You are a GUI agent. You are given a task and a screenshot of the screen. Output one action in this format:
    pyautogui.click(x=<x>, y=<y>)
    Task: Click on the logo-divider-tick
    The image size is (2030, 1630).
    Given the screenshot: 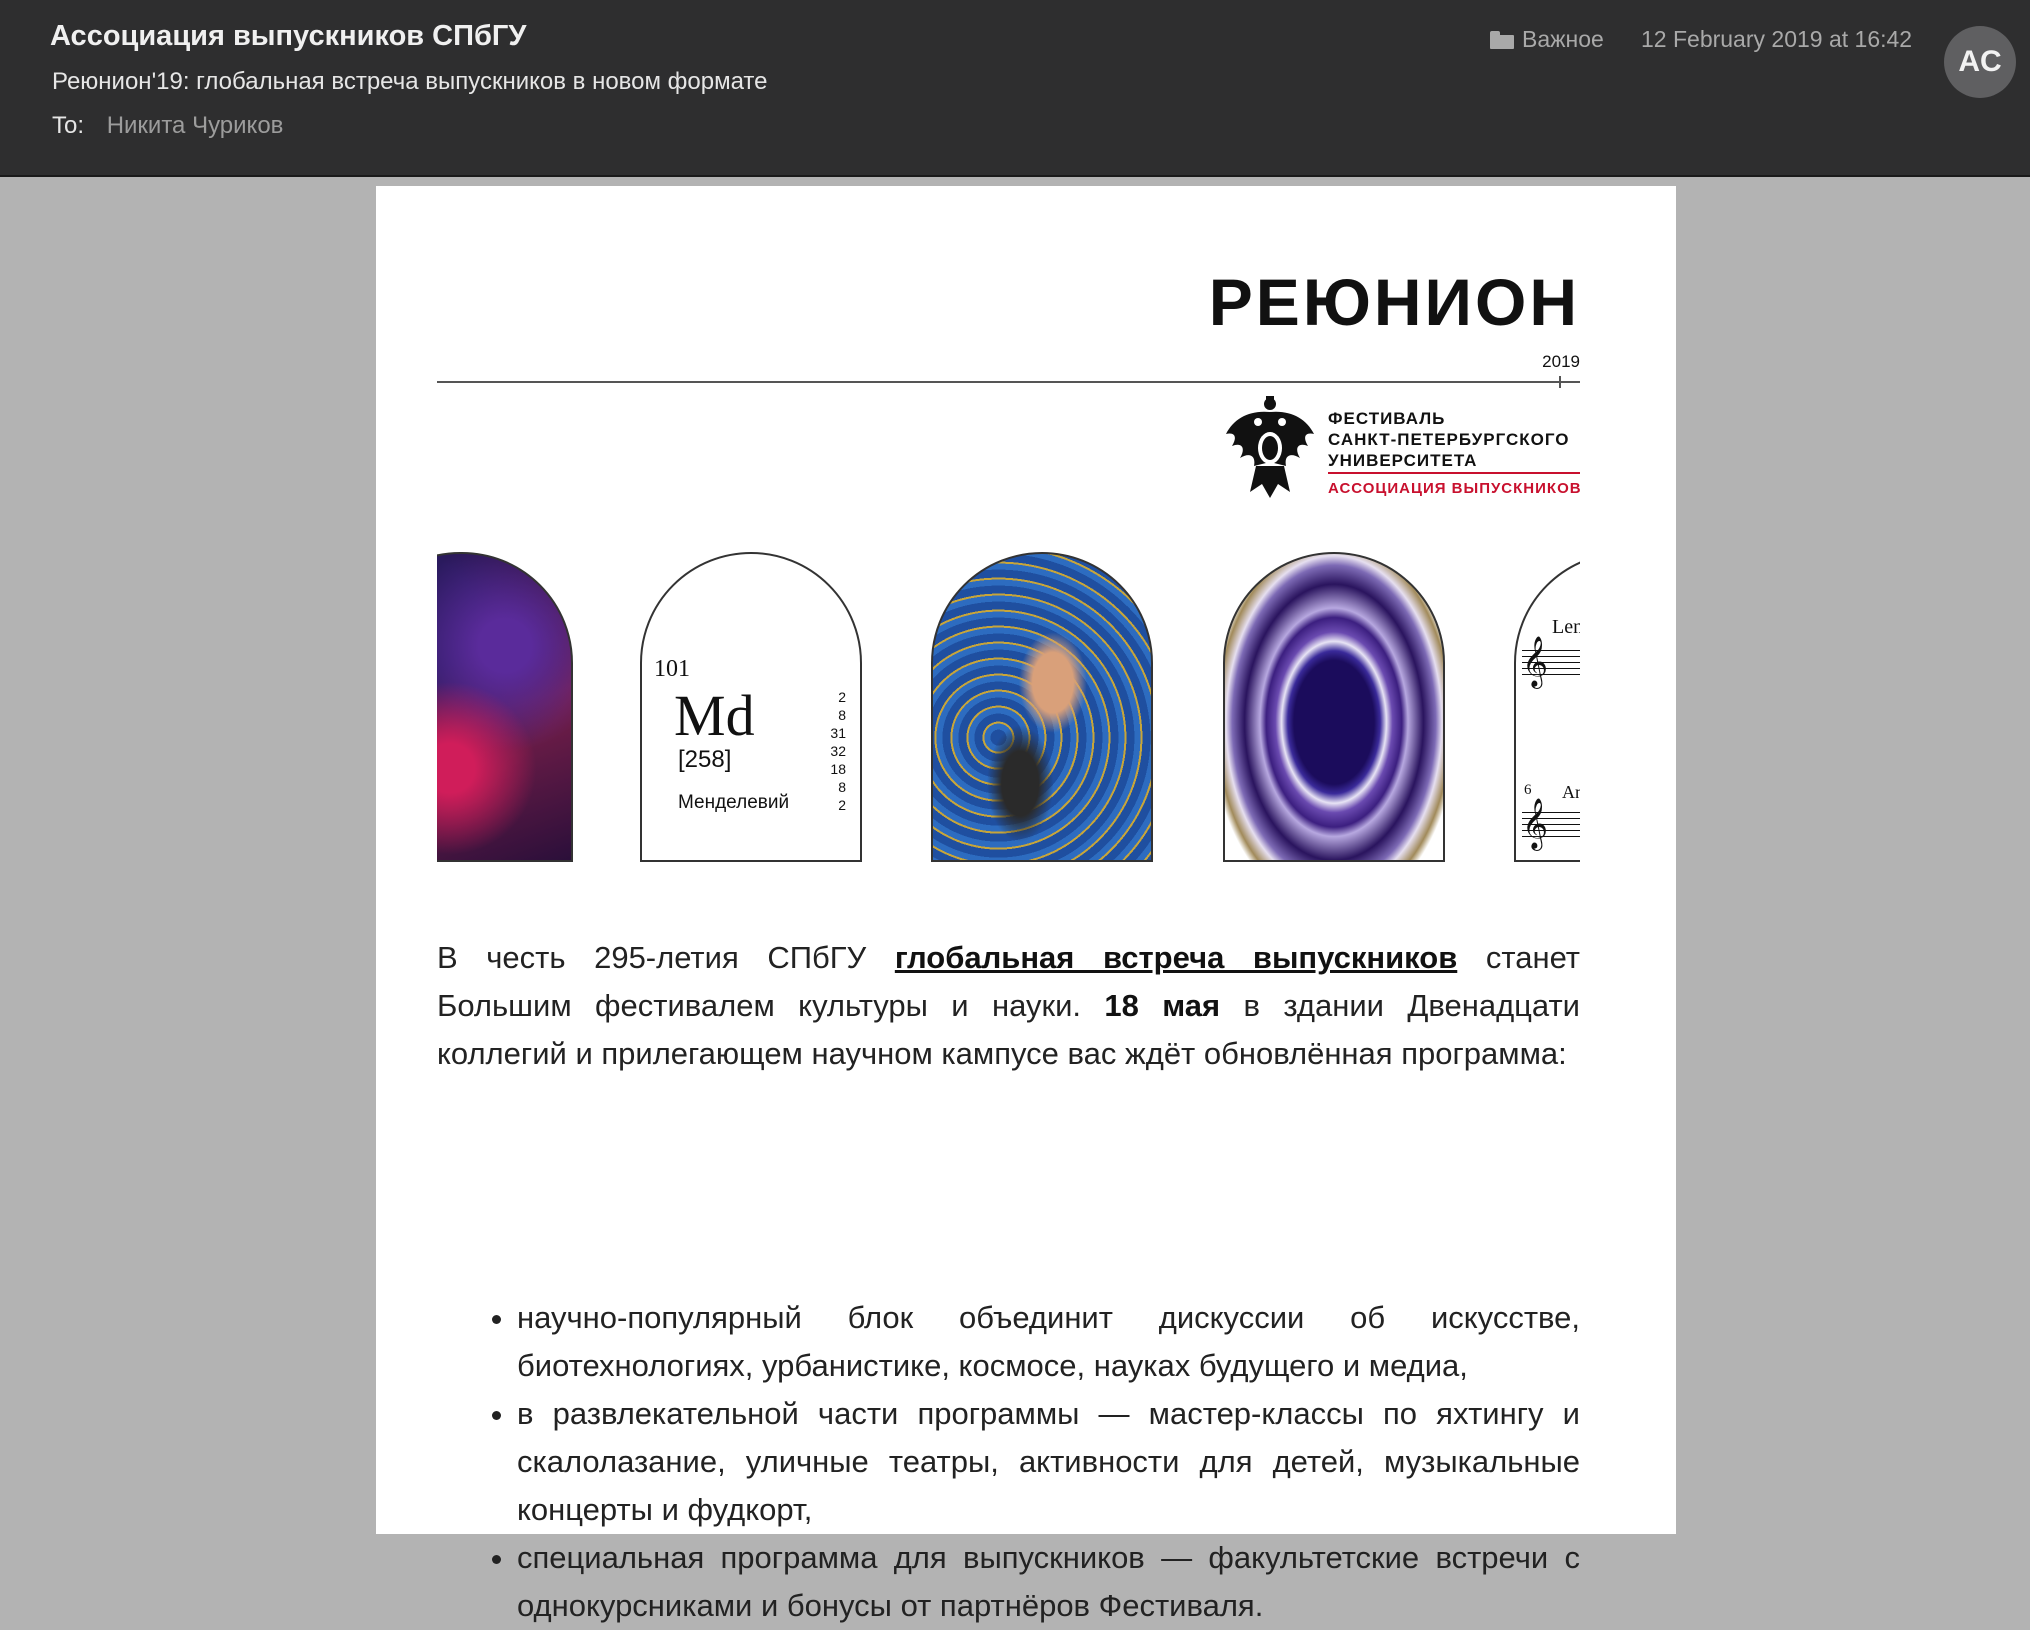 What is the action you would take?
    pyautogui.click(x=1560, y=382)
    